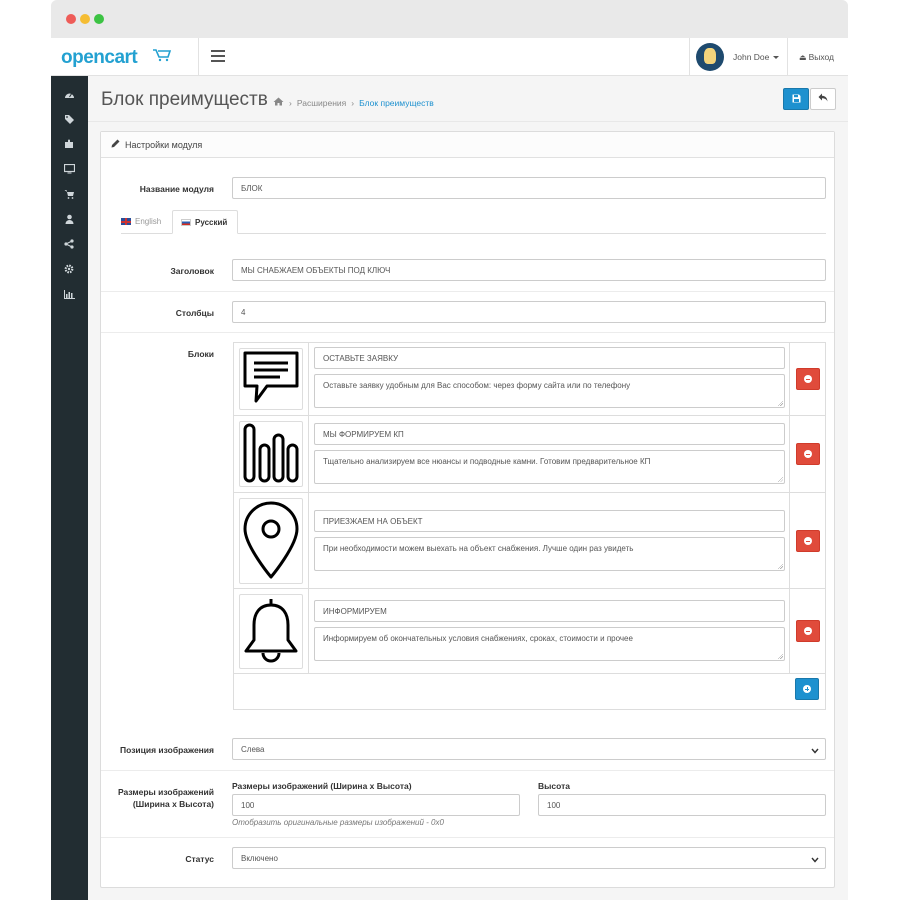 This screenshot has height=900, width=900. What do you see at coordinates (69, 144) in the screenshot?
I see `extensions-puzzle-icon` at bounding box center [69, 144].